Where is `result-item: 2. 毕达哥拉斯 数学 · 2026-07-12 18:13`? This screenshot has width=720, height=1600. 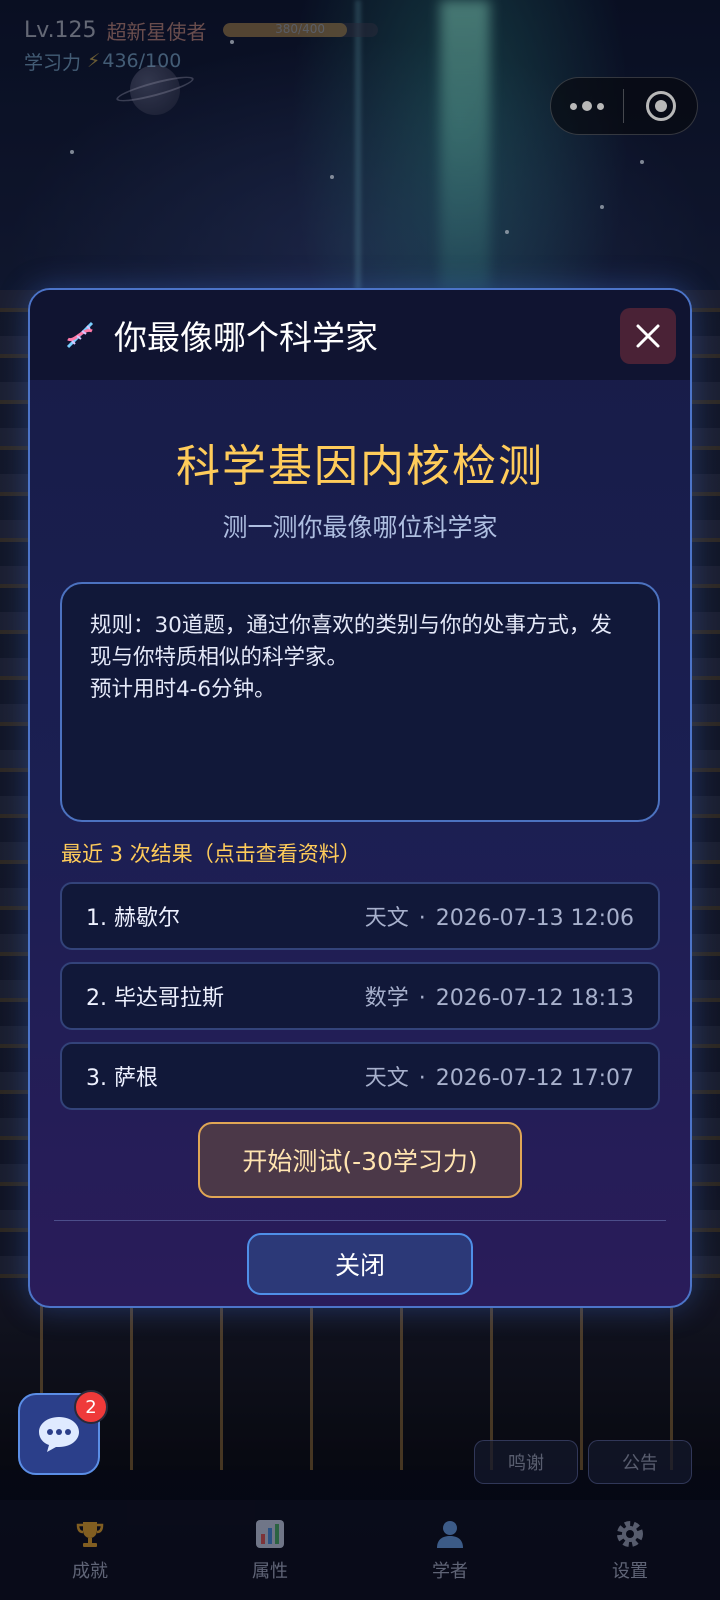 result-item: 2. 毕达哥拉斯 数学 · 2026-07-12 18:13 is located at coordinates (360, 996).